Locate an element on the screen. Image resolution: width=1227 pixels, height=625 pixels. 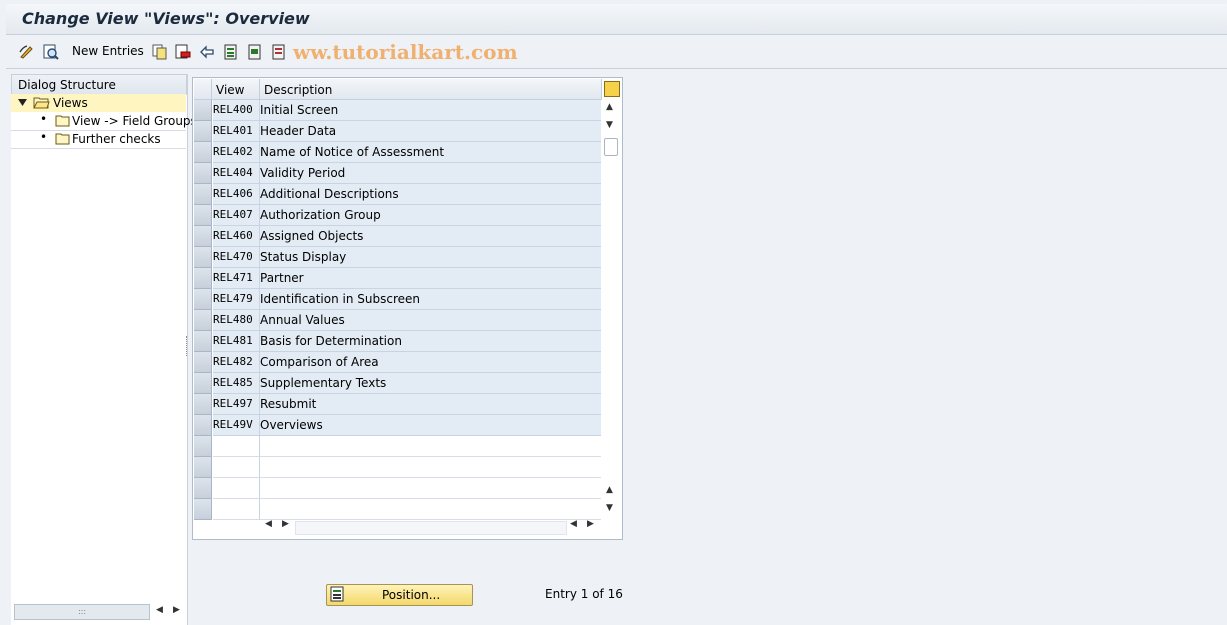
cell-view: REL401 is located at coordinates (236, 131).